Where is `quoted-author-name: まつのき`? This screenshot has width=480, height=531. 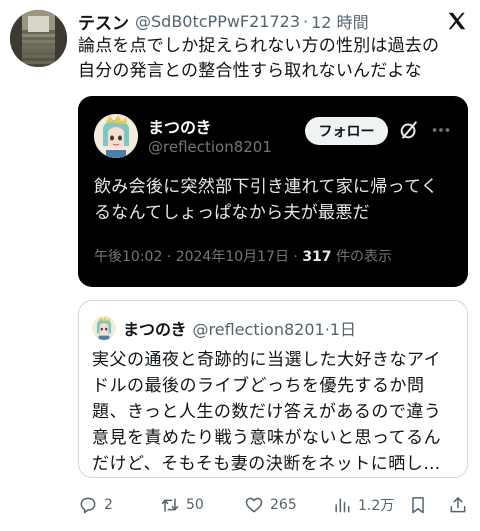 quoted-author-name: まつのき is located at coordinates (155, 329).